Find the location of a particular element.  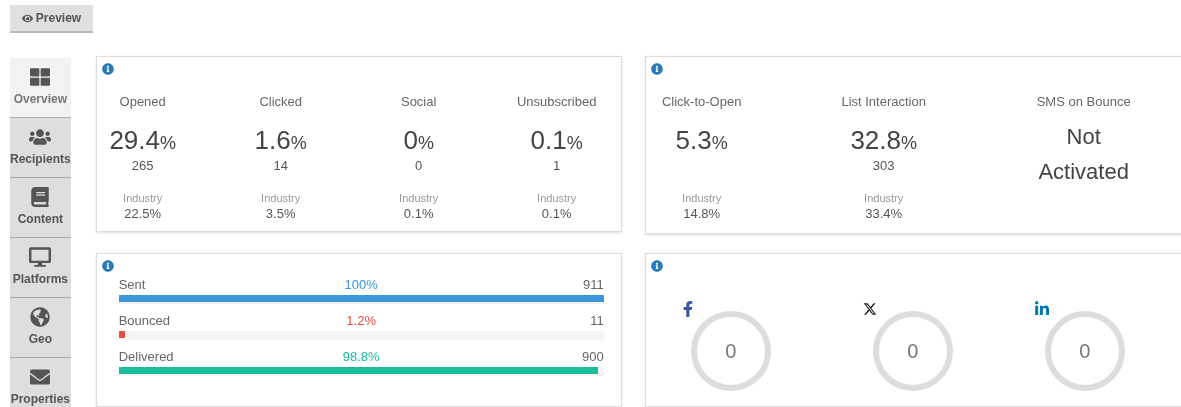

delivery-label: Sent is located at coordinates (132, 284).